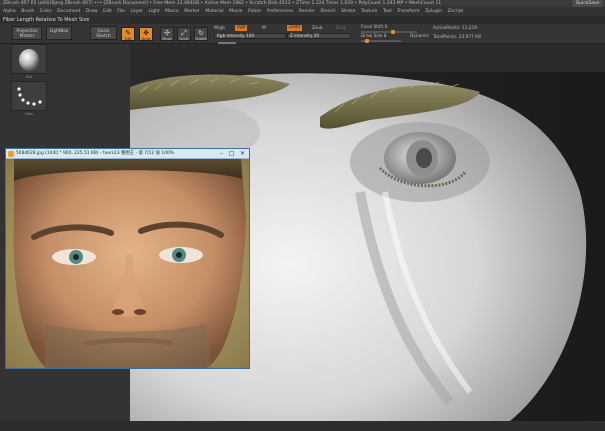  Describe the element at coordinates (103, 33) in the screenshot. I see `quick-sketch-button: Quick Sketch` at that location.